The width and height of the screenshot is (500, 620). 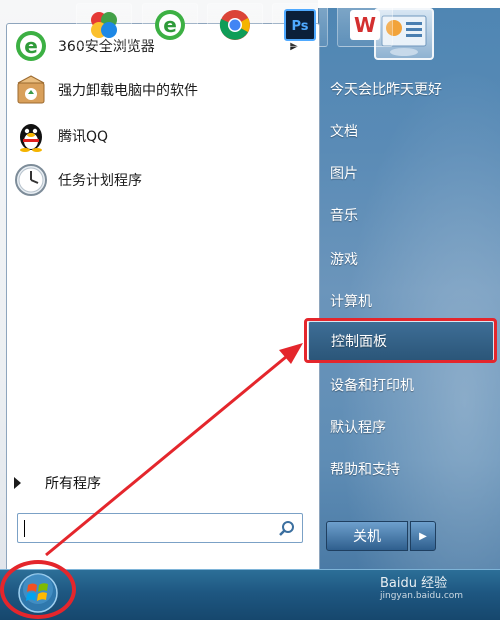 I want to click on pinwheel-icon, so click(x=104, y=25).